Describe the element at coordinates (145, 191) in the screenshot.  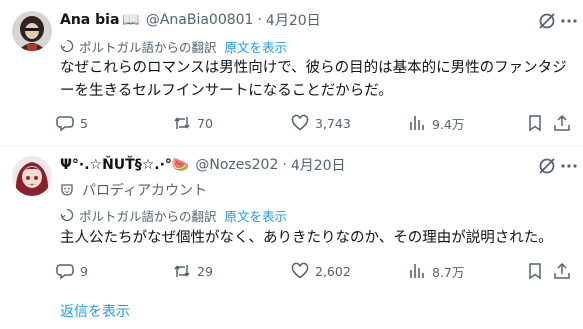
I see `parody-label: パロディアカウント` at that location.